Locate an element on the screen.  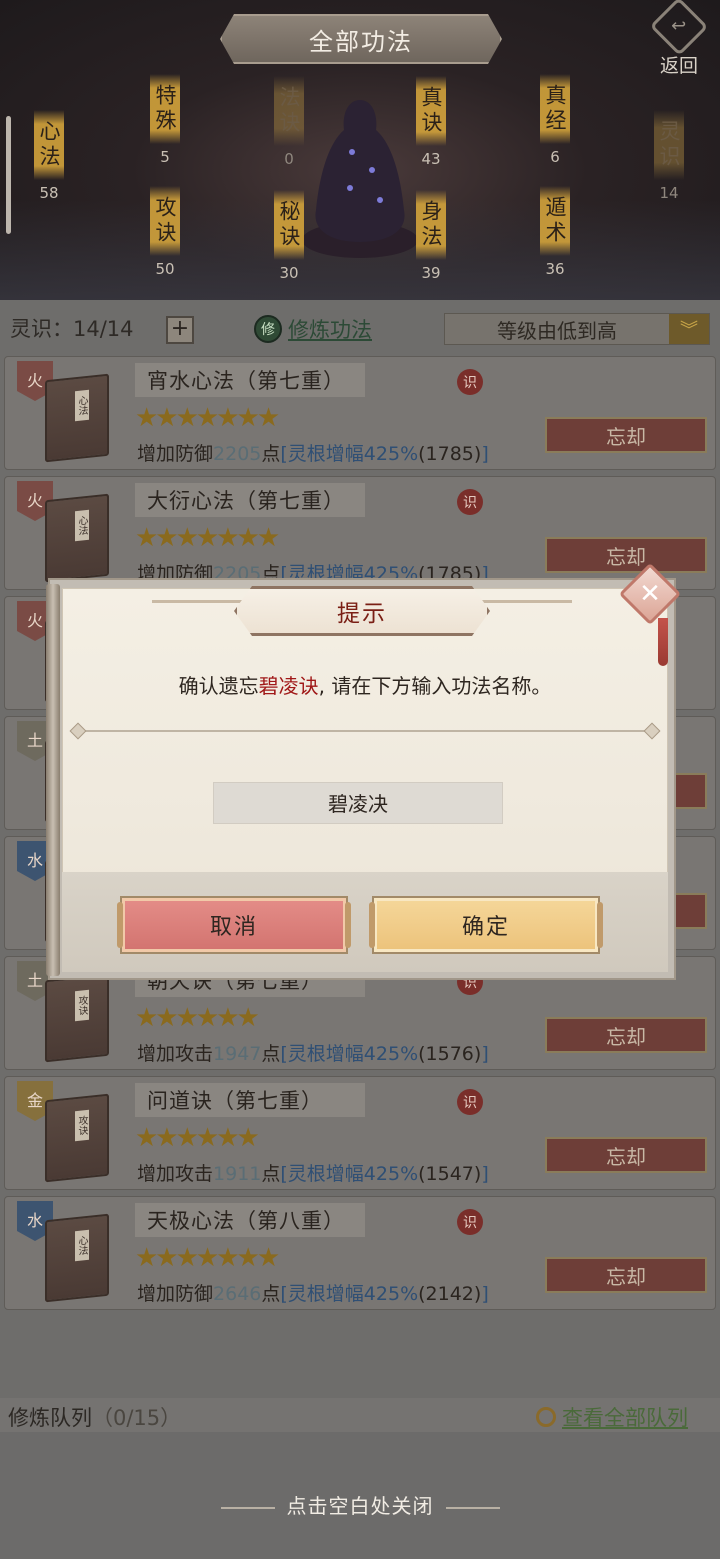
category-count: 14 is located at coordinates (669, 193).